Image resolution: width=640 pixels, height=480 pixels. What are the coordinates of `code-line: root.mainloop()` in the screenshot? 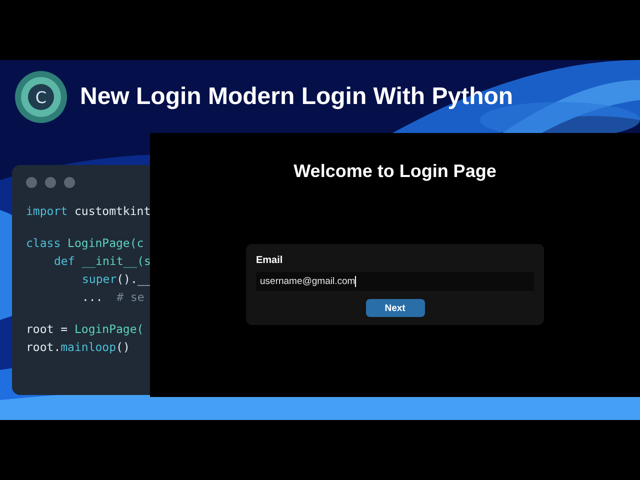 It's located at (78, 347).